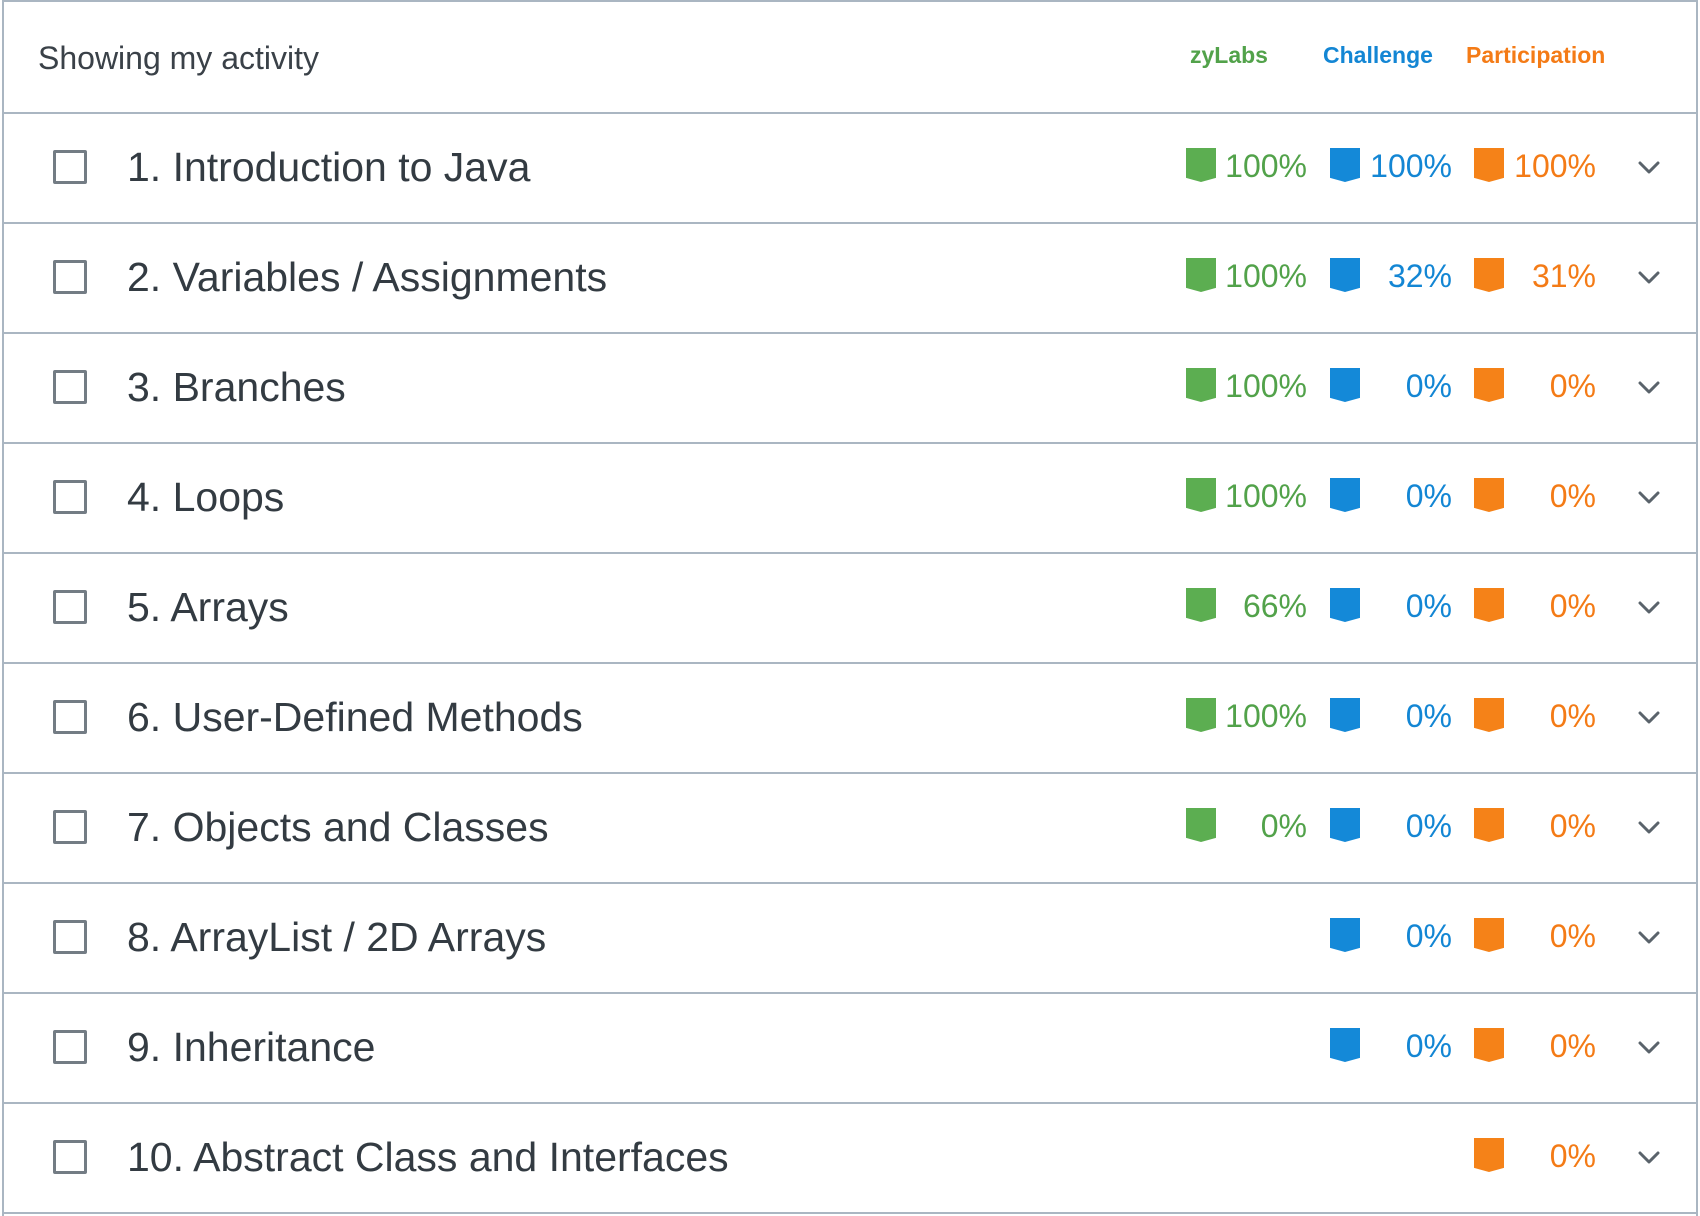 The image size is (1700, 1216). I want to click on chapter-row: 8. ArrayList / 2D Arrays 0% 0%, so click(850, 939).